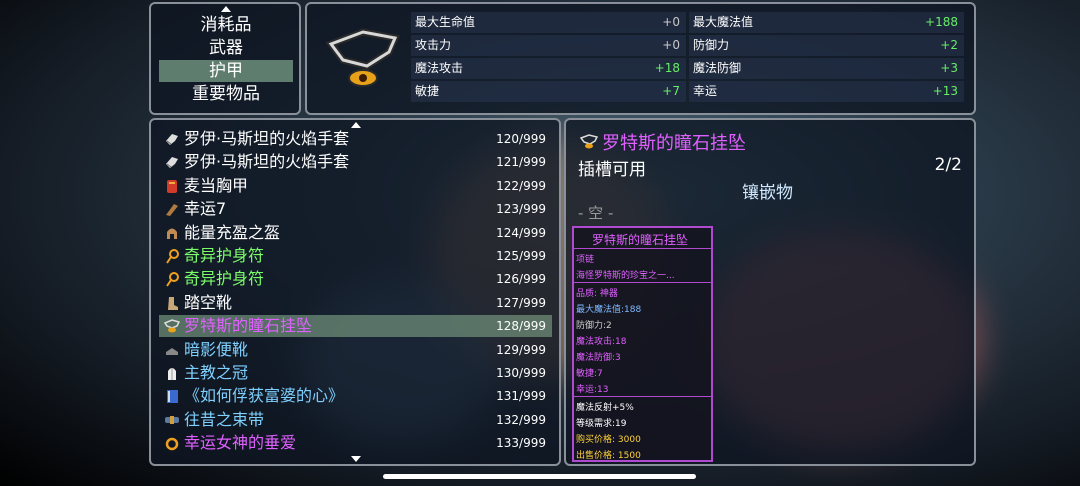 This screenshot has width=1080, height=486. I want to click on category-menu: 消耗品 武器 护甲 重要物品, so click(225, 58).